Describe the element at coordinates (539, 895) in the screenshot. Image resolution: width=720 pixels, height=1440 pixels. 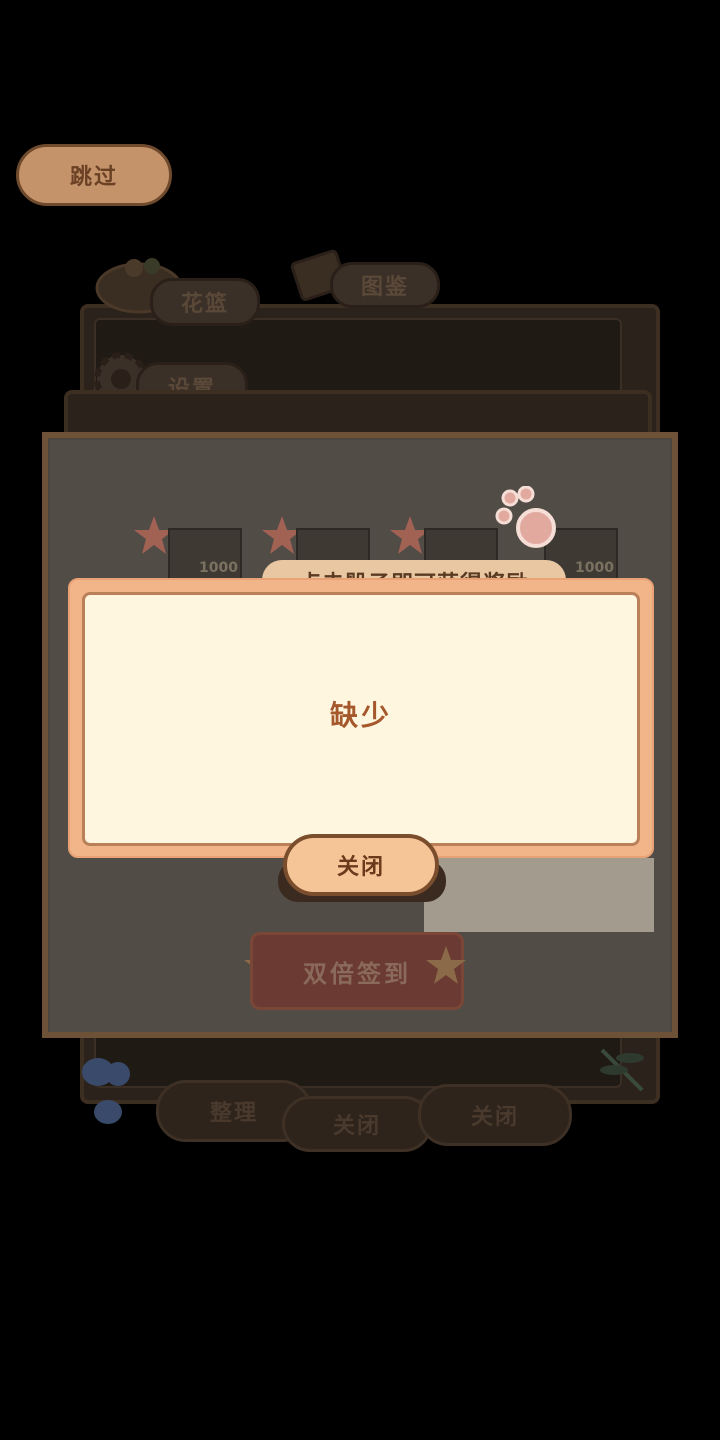
I see `dim-highlight-area` at that location.